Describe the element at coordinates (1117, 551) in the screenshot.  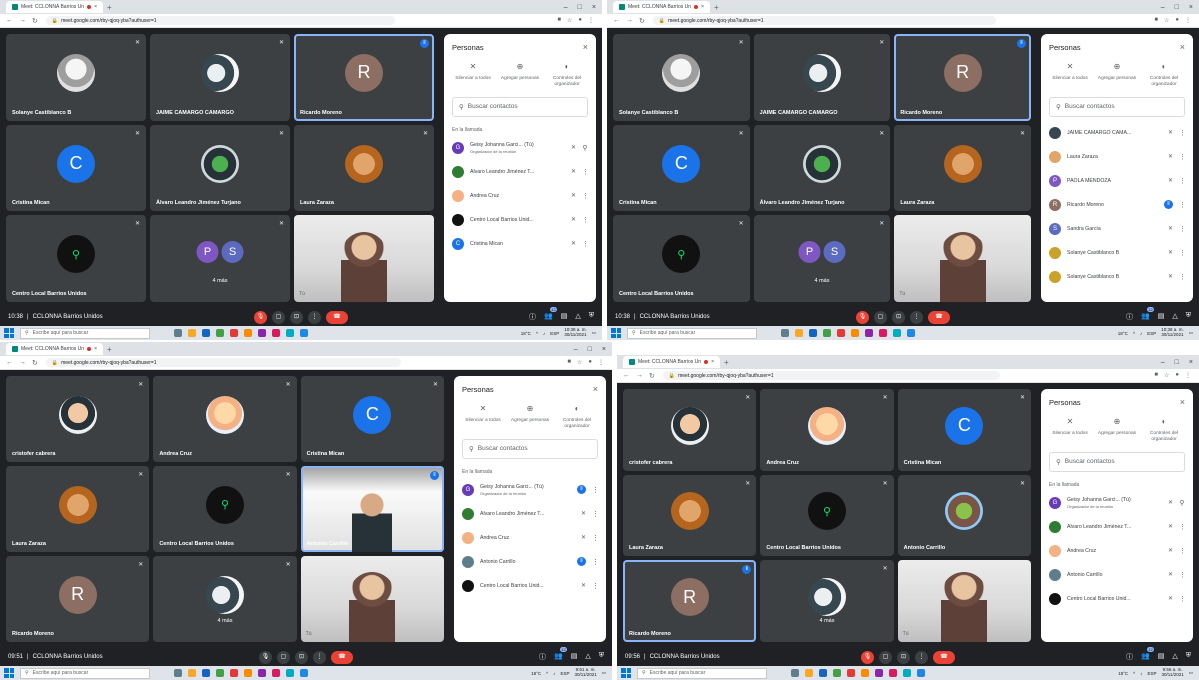
I see `list-item: Andrea Cruz ✕ ⋮` at that location.